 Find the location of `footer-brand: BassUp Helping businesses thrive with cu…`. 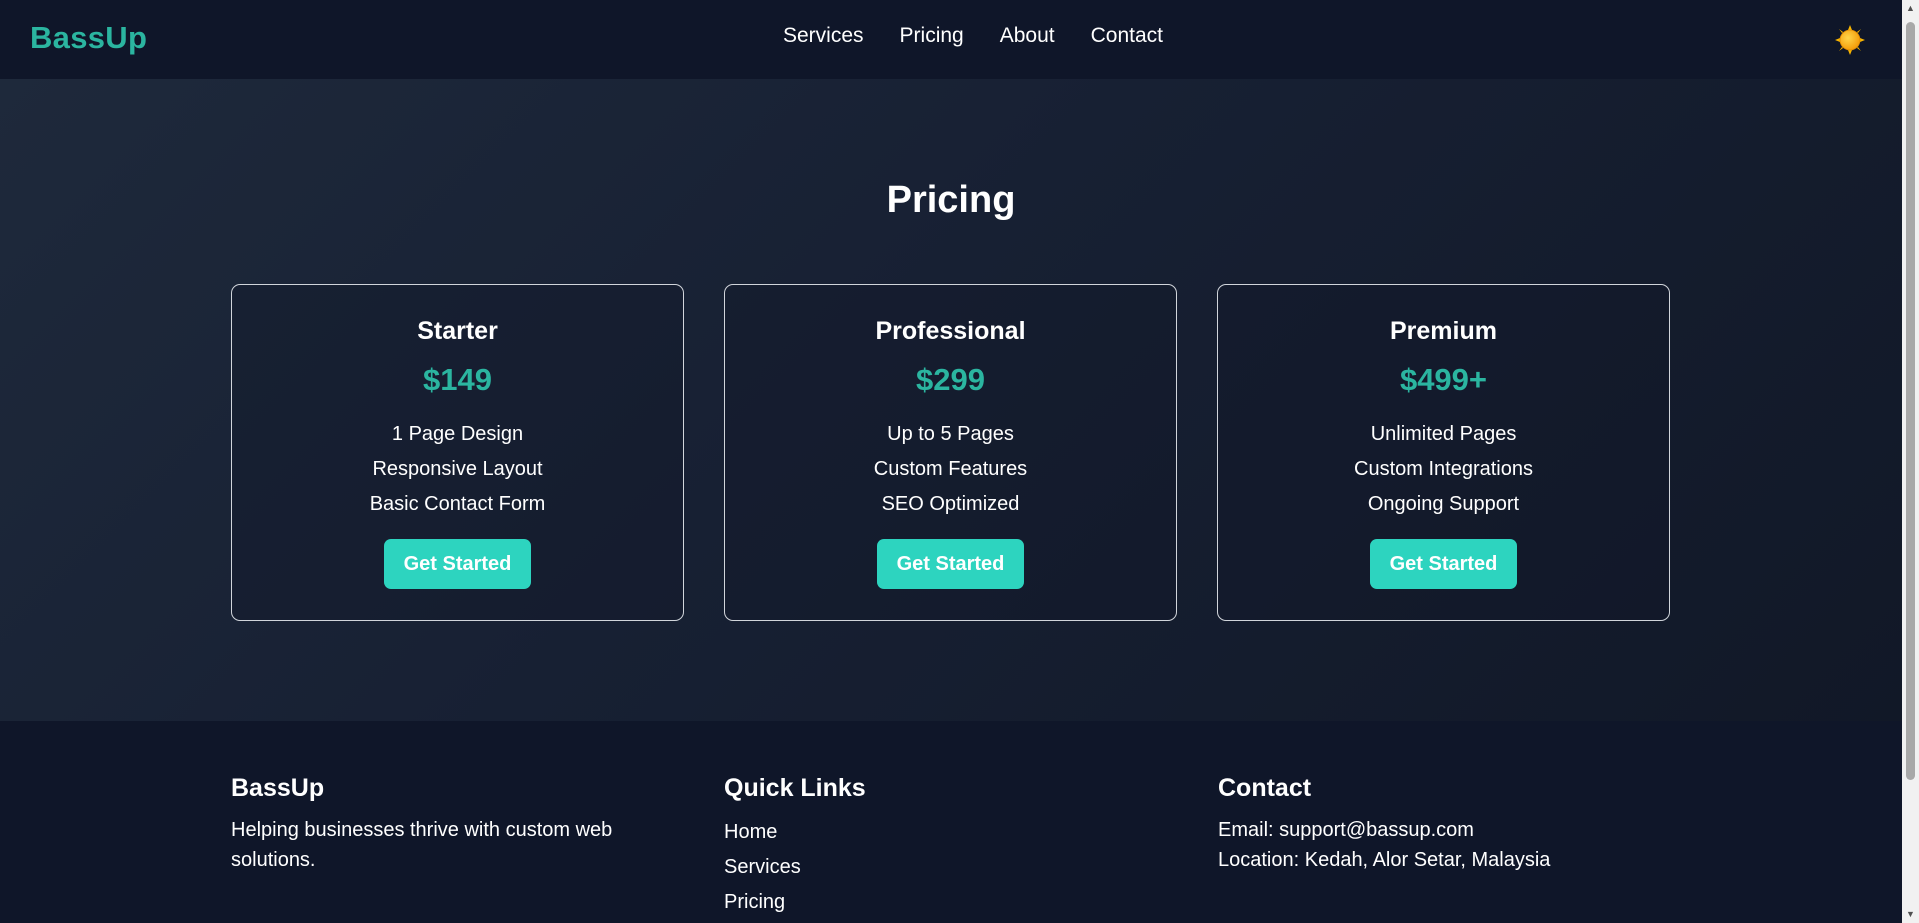

footer-brand: BassUp Helping businesses thrive with cu… is located at coordinates (446, 824).